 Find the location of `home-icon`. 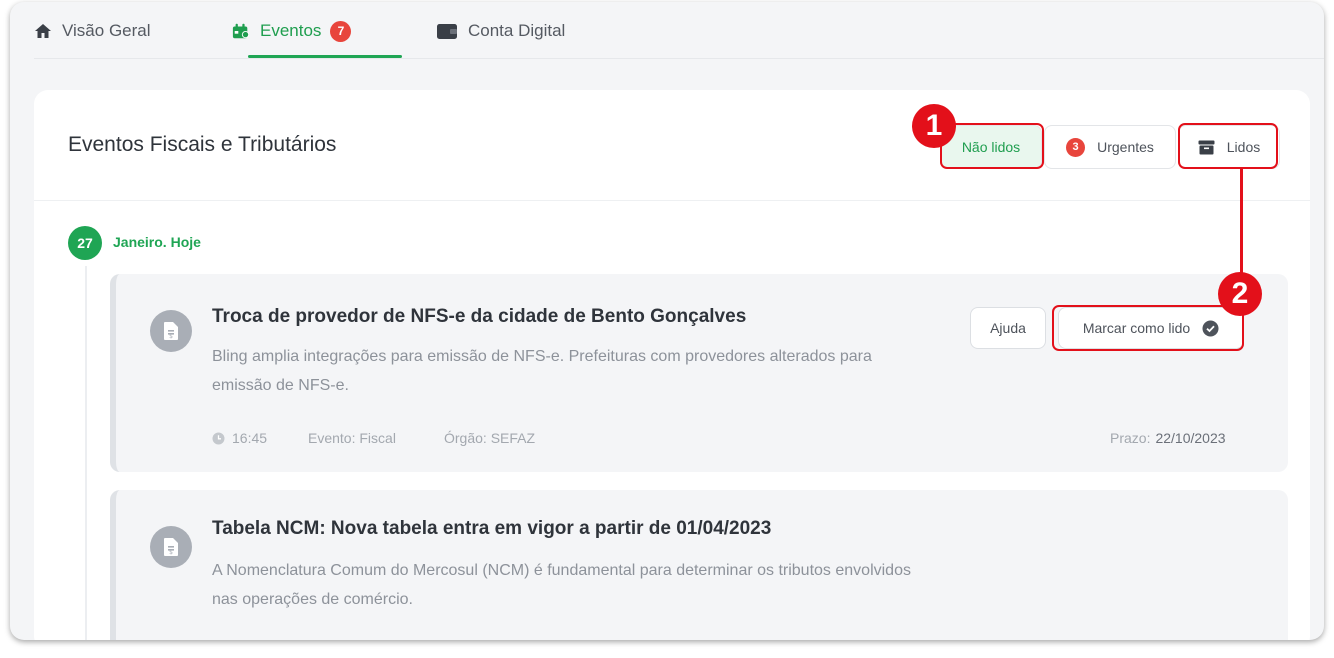

home-icon is located at coordinates (43, 31).